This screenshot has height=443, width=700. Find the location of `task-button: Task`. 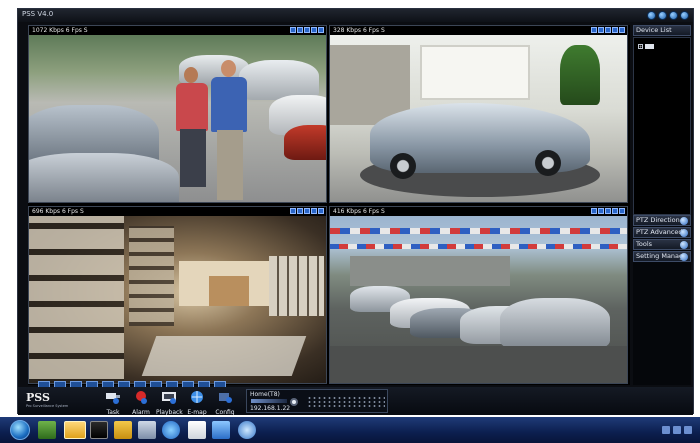

task-button: Task is located at coordinates (113, 402).